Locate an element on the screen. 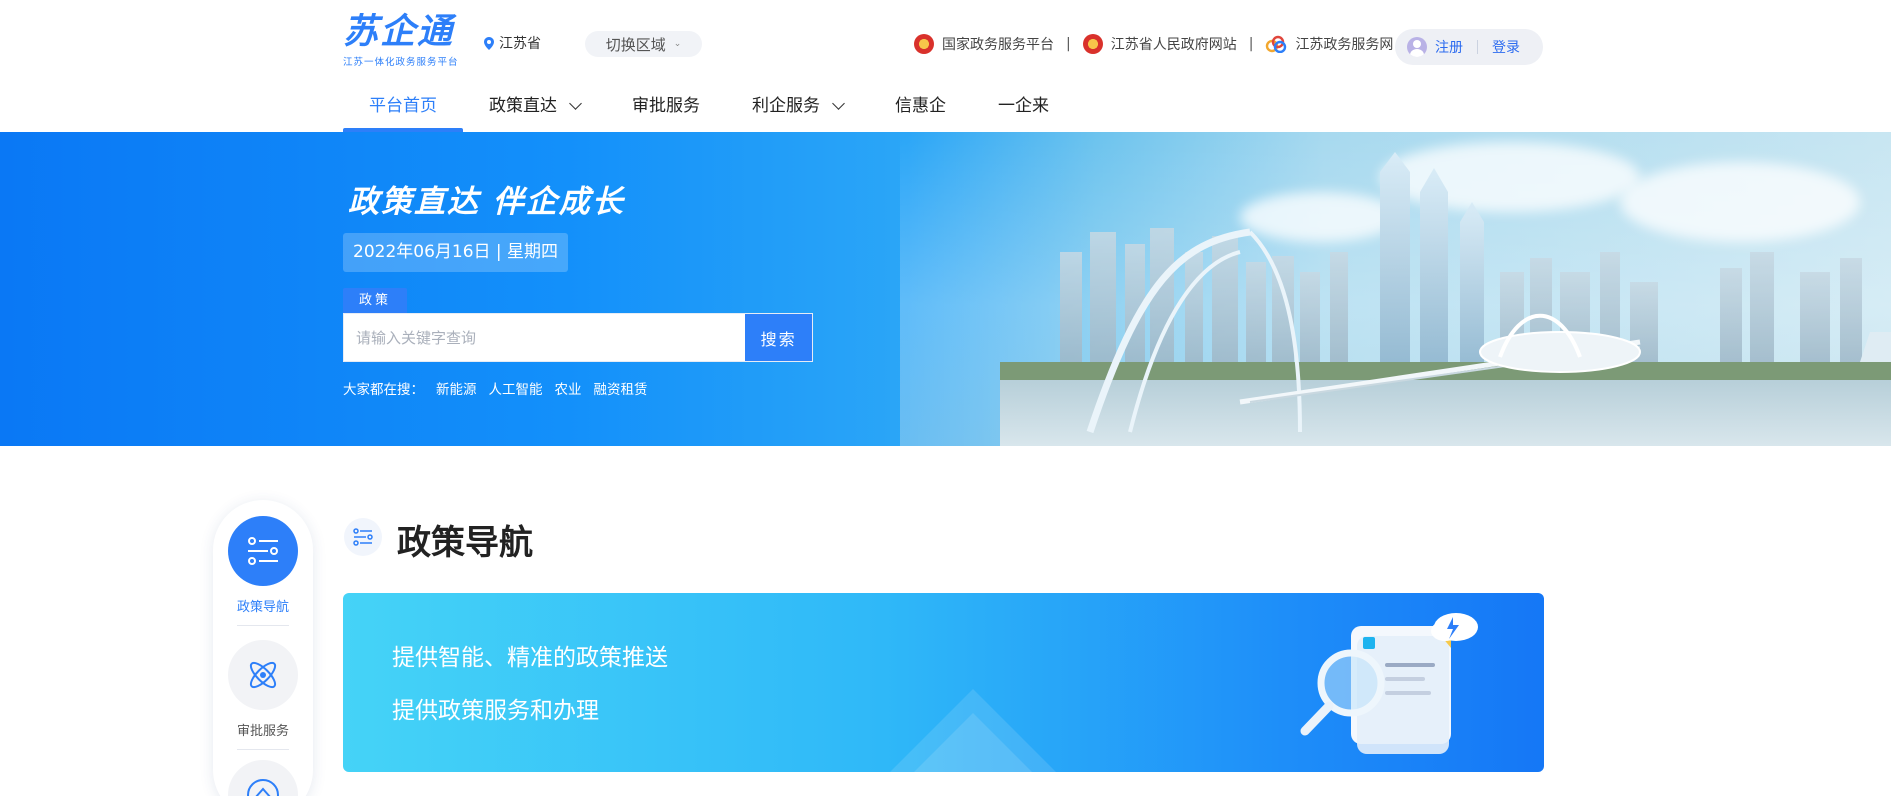 The height and width of the screenshot is (796, 1891). jiangsu-gov-logo-icon is located at coordinates (1276, 44).